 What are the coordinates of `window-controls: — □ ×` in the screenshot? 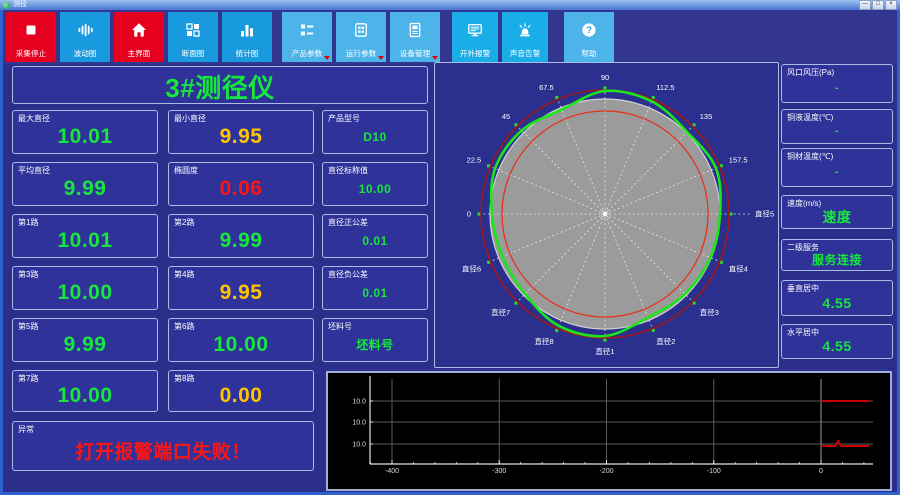 It's located at (878, 5).